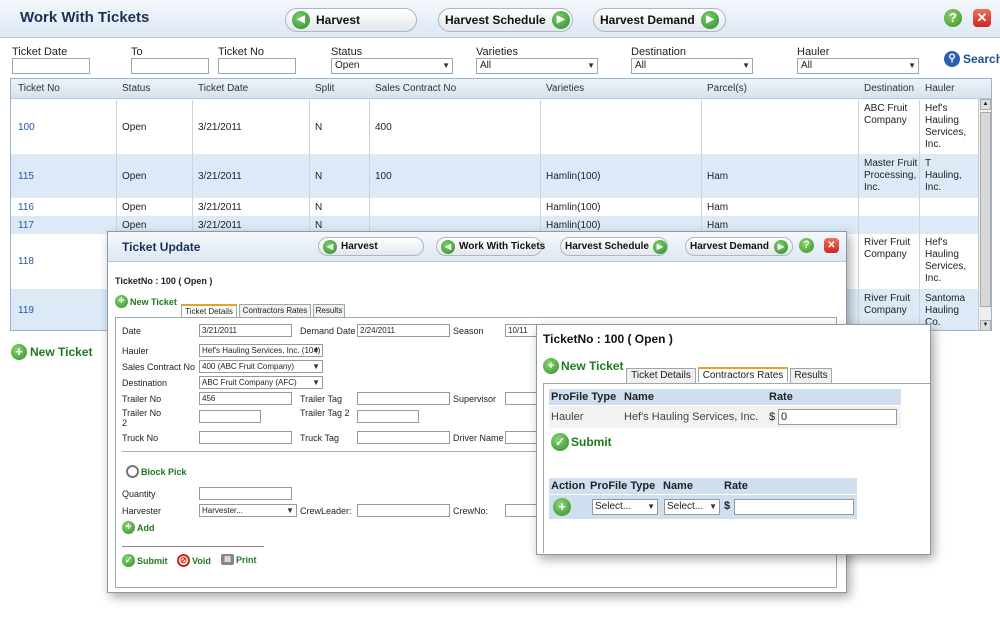  I want to click on add-button: + Add, so click(138, 527).